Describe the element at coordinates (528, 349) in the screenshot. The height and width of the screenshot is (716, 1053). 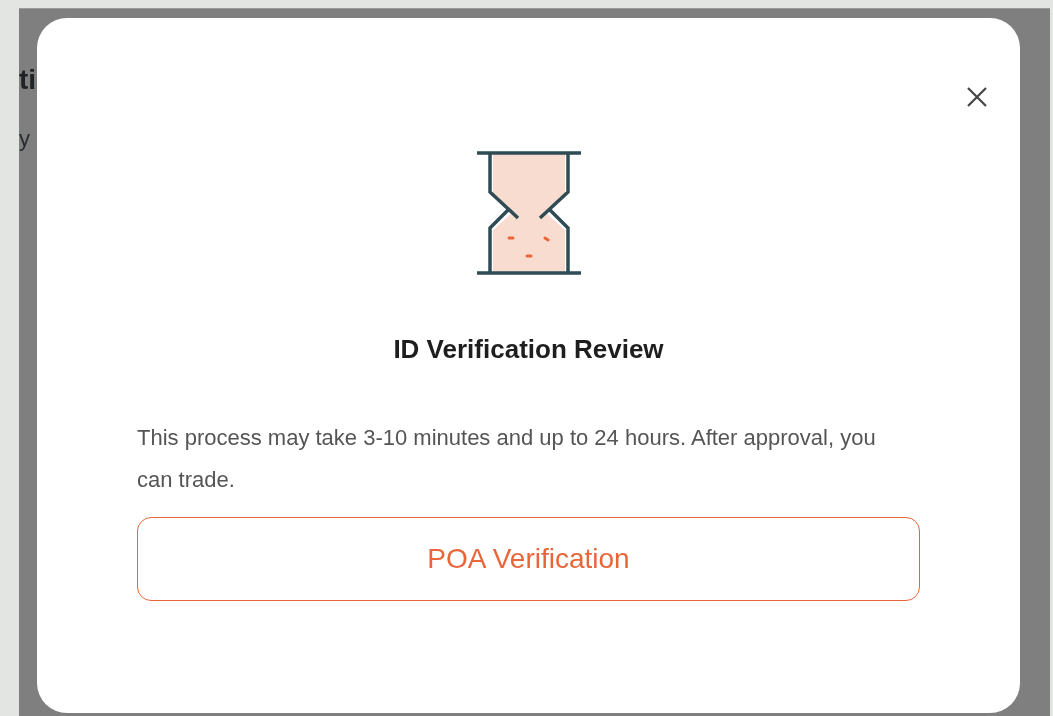
I see `dialog-title: ID Verification Review` at that location.